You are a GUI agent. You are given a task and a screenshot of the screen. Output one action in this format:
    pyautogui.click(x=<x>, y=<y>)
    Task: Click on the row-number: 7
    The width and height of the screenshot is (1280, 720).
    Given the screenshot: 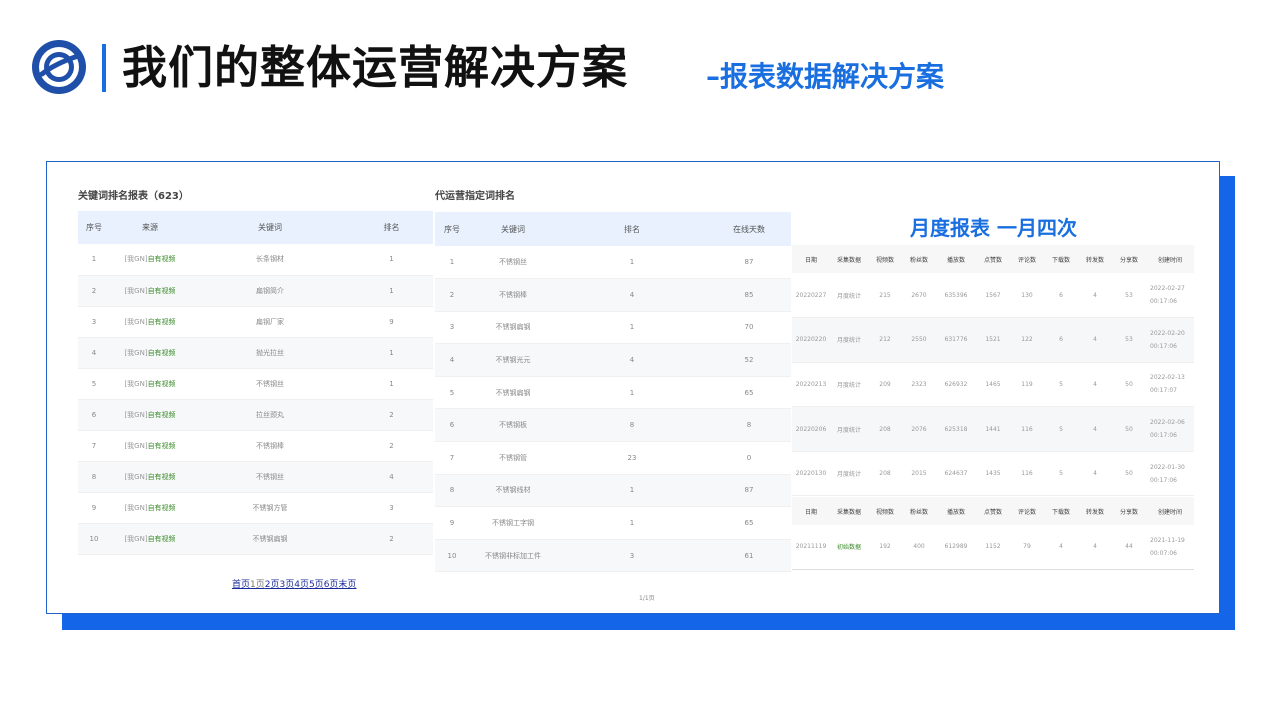 What is the action you would take?
    pyautogui.click(x=452, y=457)
    